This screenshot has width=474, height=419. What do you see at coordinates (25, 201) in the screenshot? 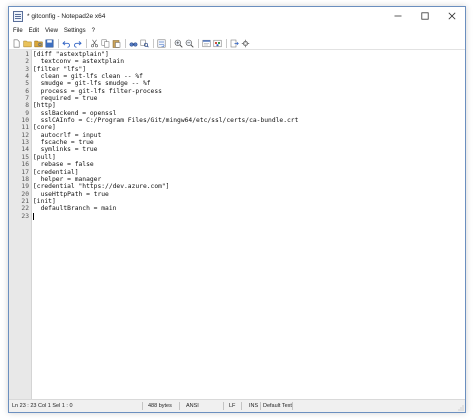
I see `line-number: 21` at bounding box center [25, 201].